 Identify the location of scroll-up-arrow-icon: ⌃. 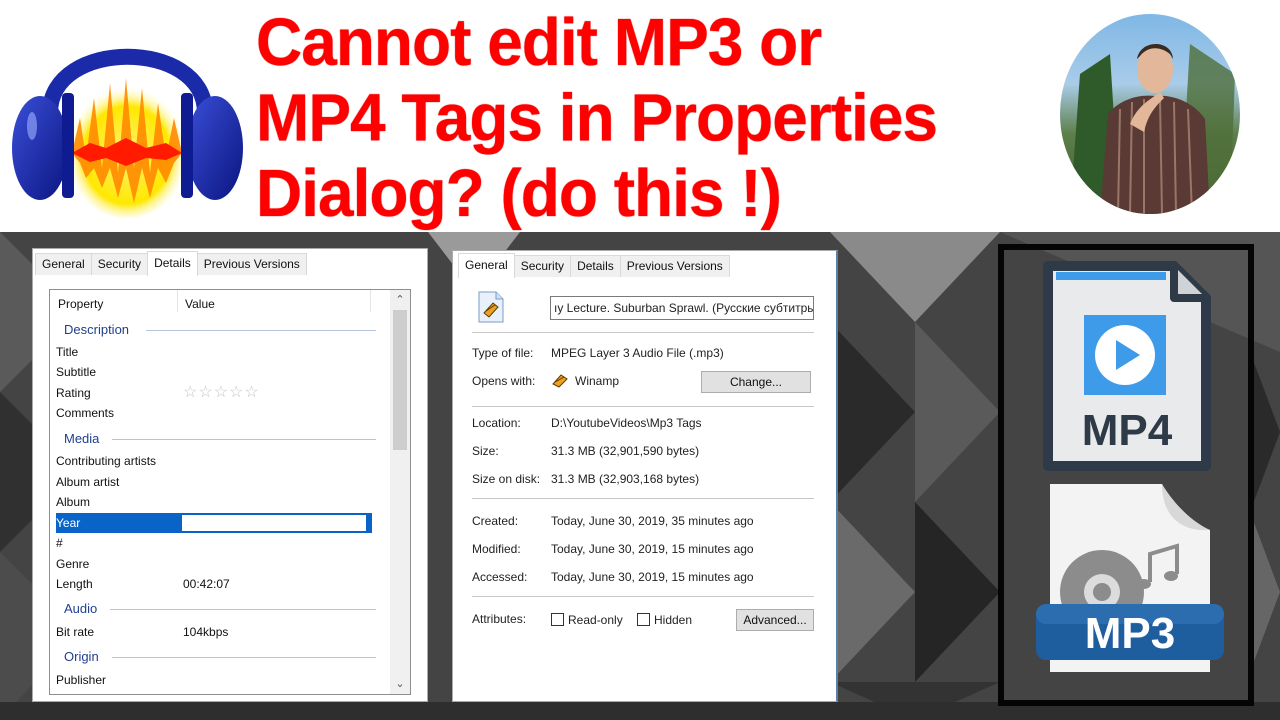
(400, 300).